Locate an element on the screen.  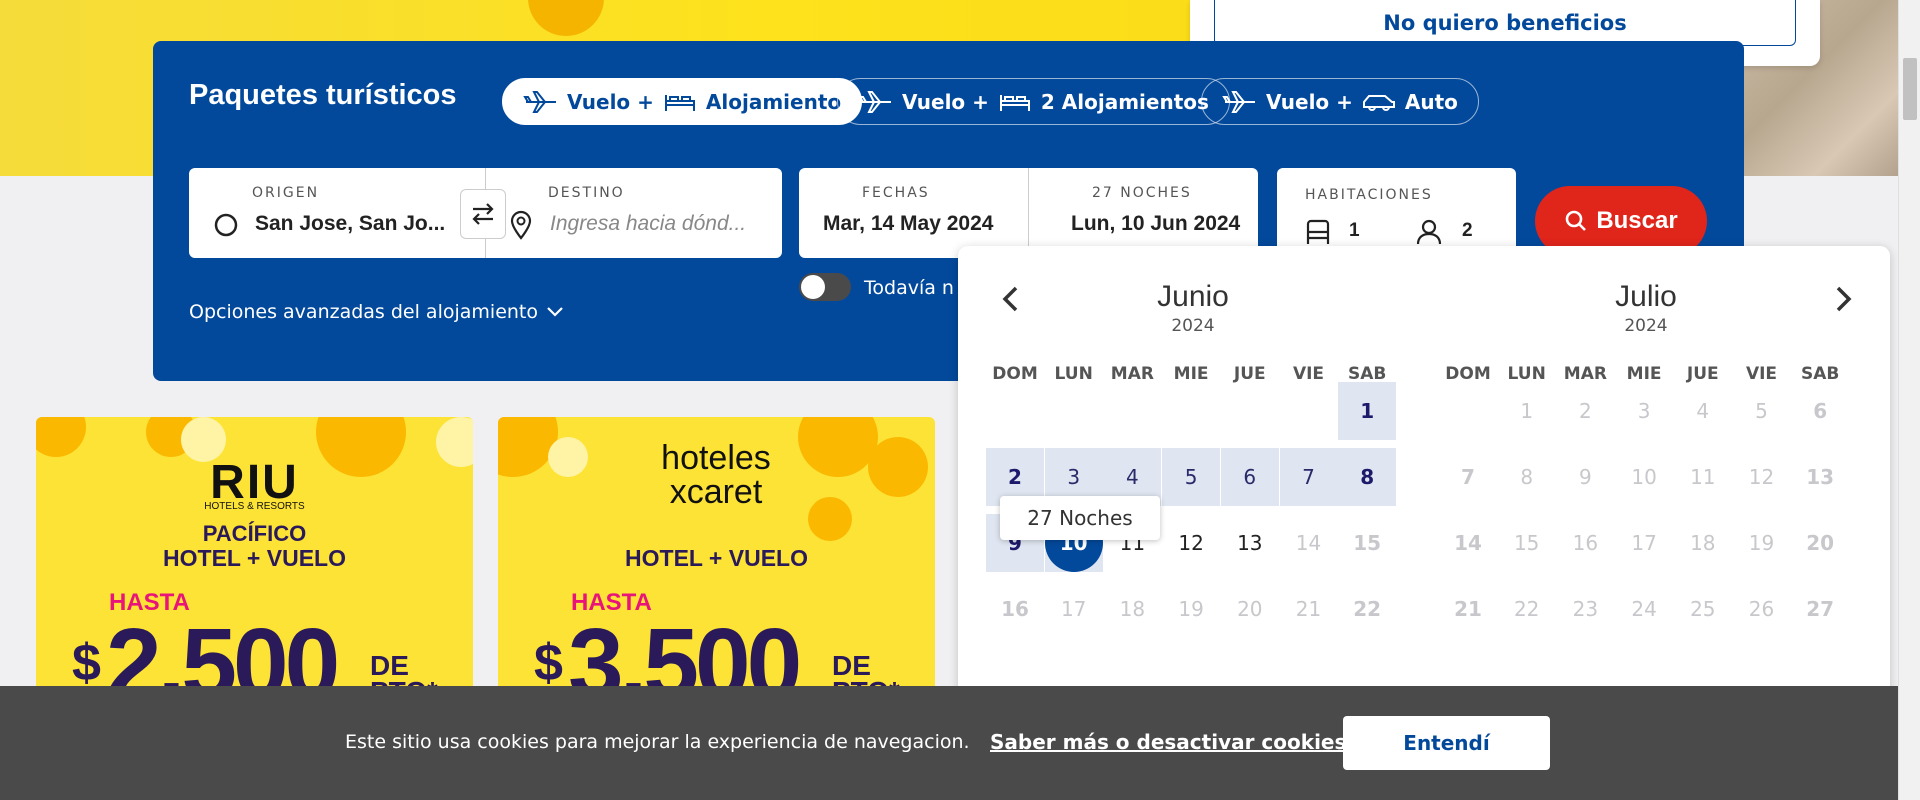
promo-offer: HOTEL + VUELO is located at coordinates (254, 558).